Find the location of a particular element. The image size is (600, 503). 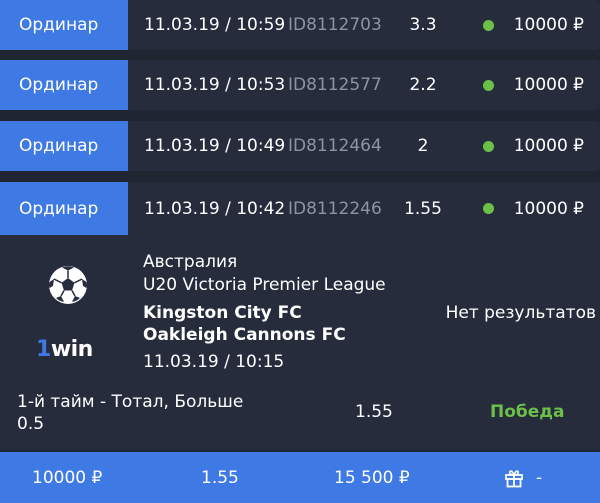

bet-id: ID8112246 is located at coordinates (335, 208).